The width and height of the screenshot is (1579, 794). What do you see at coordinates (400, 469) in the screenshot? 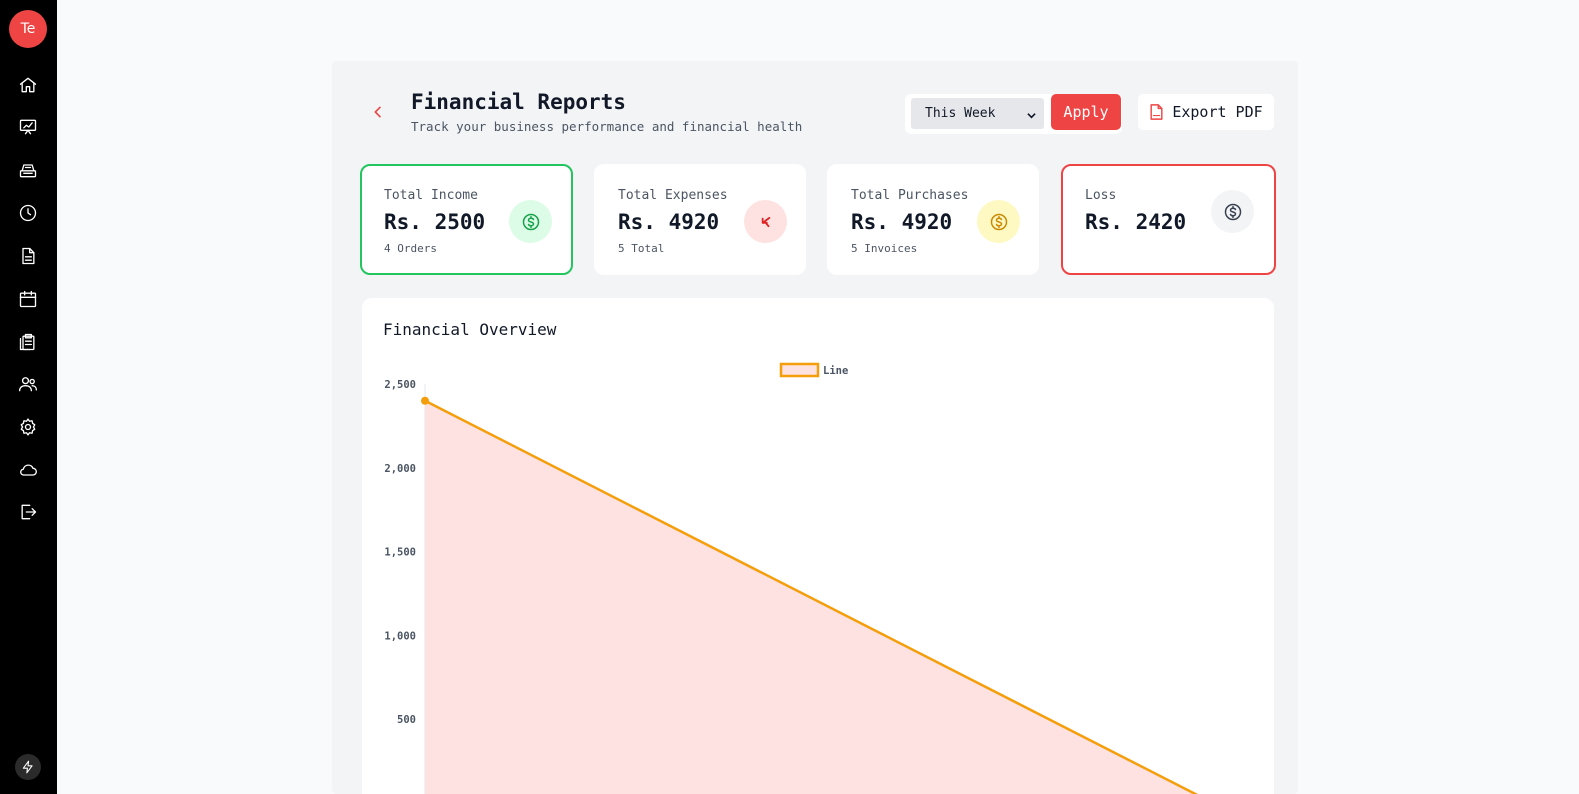
I see `y-tick-label: 2,000` at bounding box center [400, 469].